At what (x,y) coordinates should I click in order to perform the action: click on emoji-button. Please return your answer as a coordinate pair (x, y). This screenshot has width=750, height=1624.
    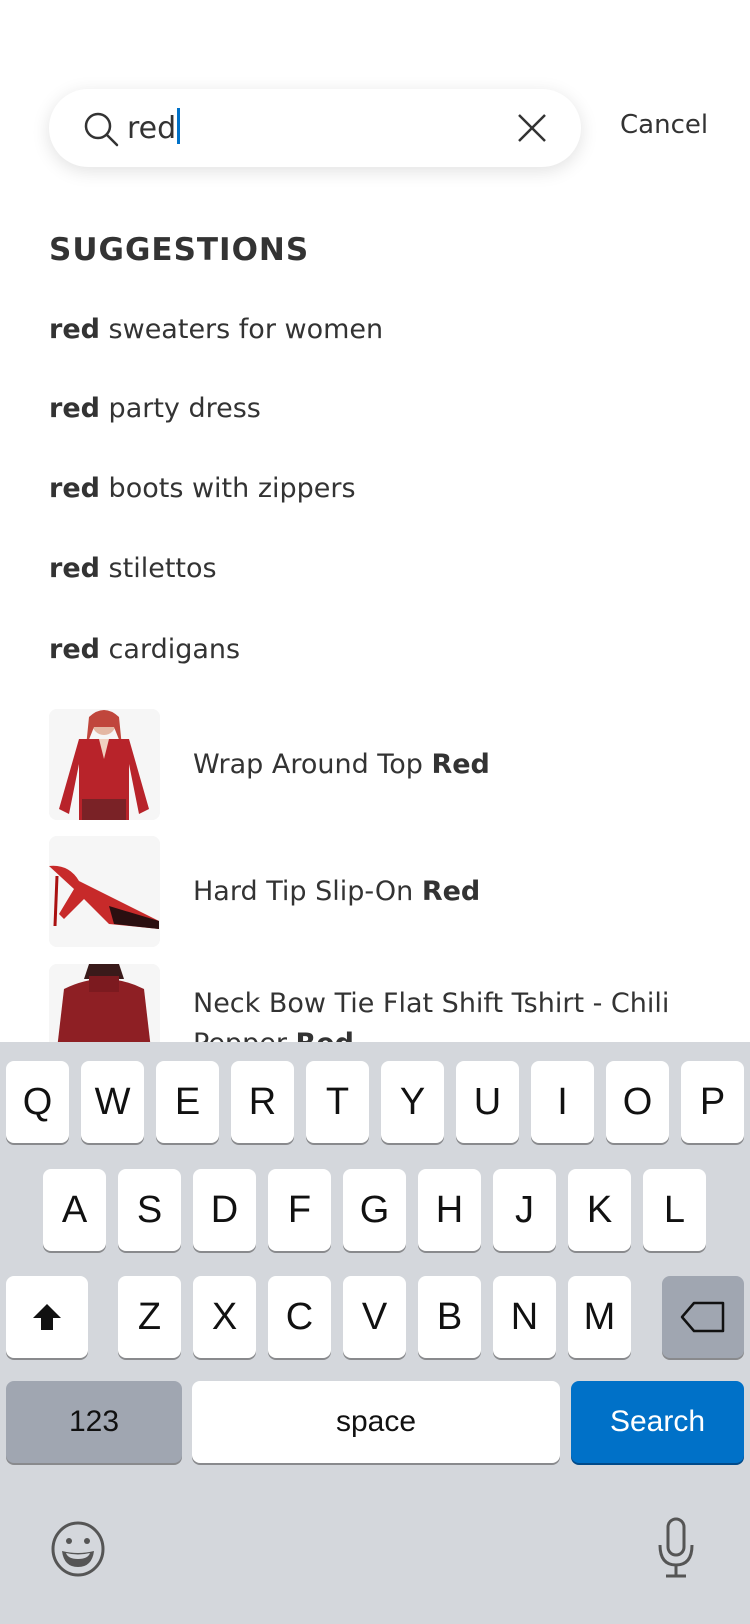
    Looking at the image, I should click on (78, 1549).